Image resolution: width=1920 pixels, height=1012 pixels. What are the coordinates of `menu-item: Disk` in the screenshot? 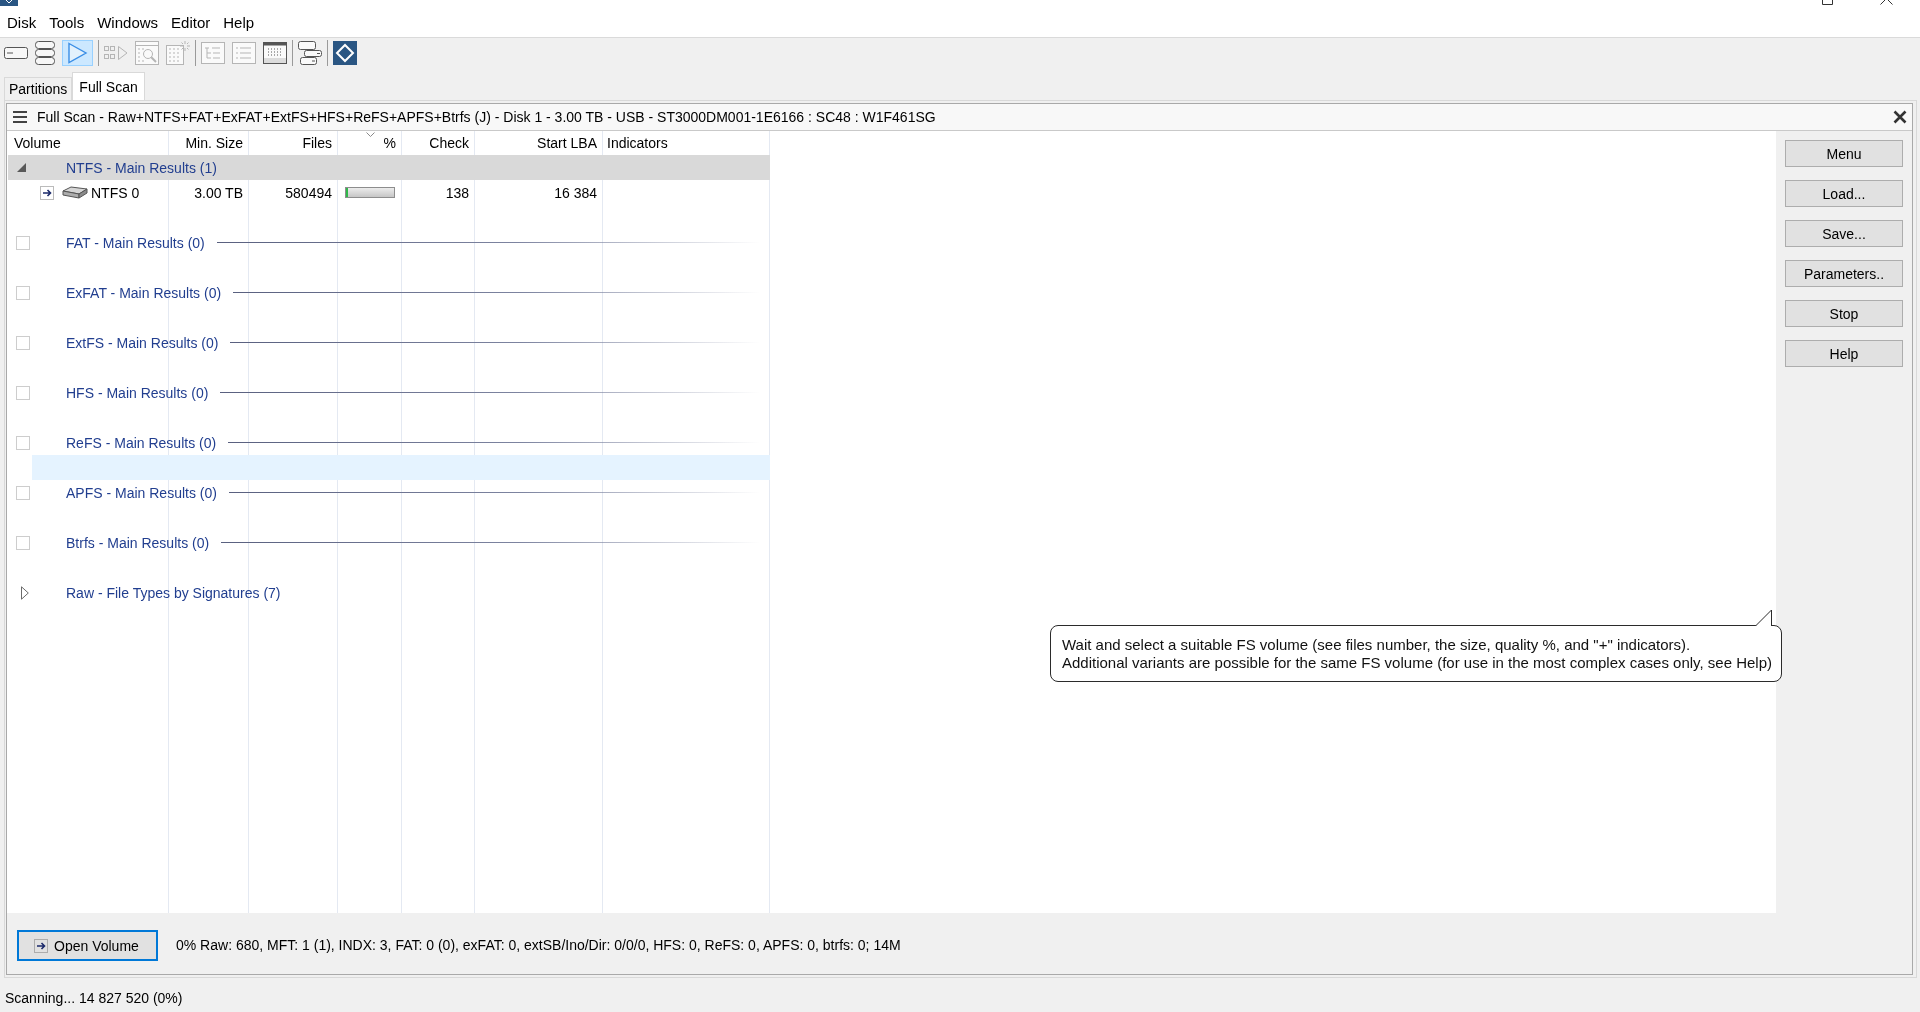 It's located at (21, 22).